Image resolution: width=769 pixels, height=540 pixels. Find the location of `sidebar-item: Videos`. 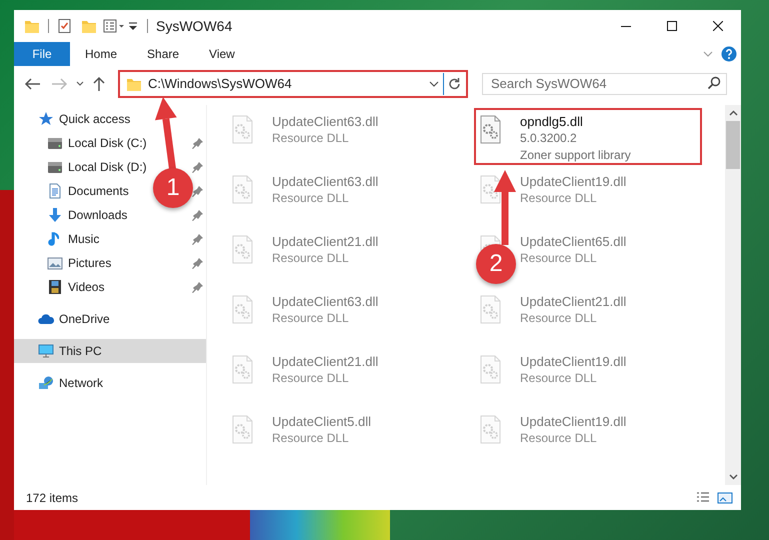

sidebar-item: Videos is located at coordinates (61, 287).